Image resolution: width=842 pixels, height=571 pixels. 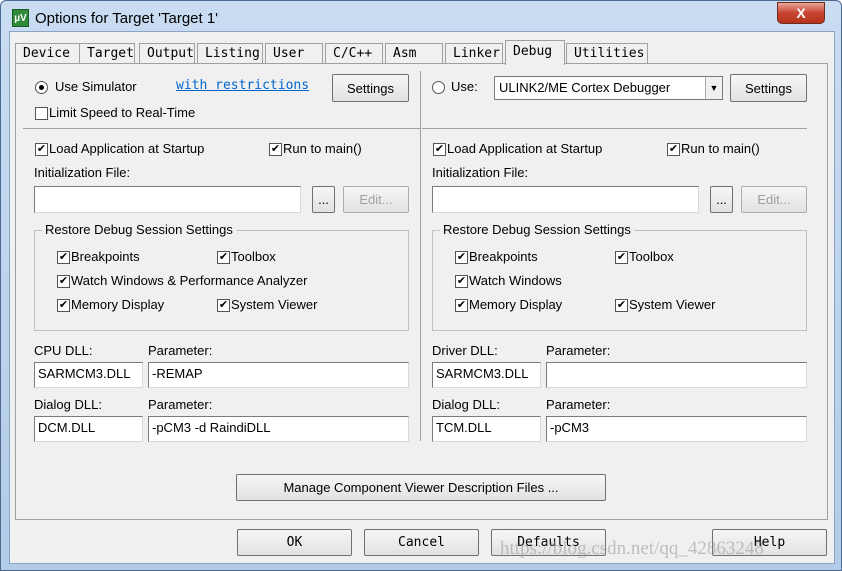 What do you see at coordinates (122, 112) in the screenshot?
I see `limit_speed-label: Limit Speed to Real-Time` at bounding box center [122, 112].